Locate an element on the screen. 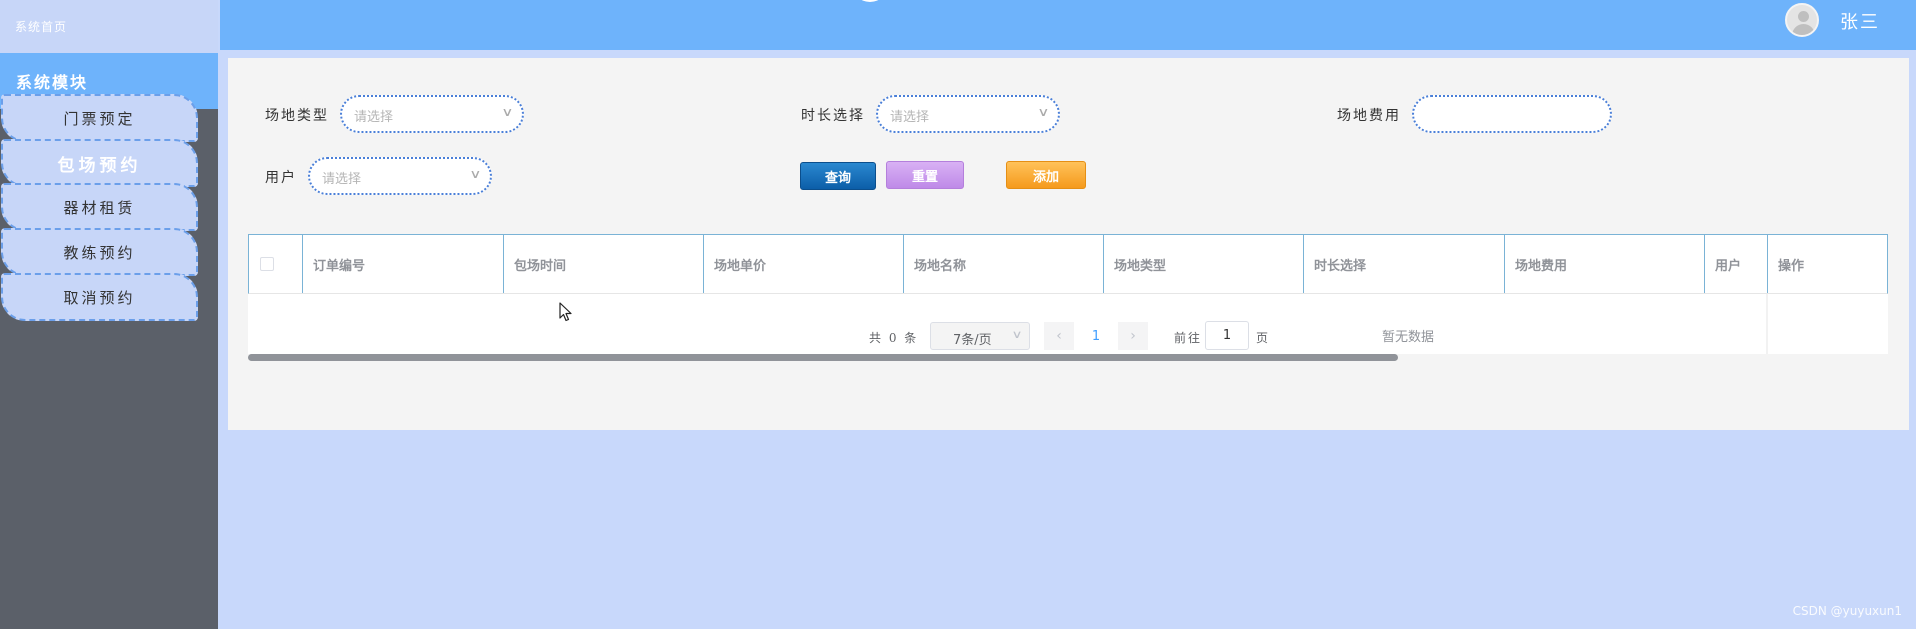 This screenshot has width=1916, height=629. column-header-label: 场地类型 is located at coordinates (1140, 266).